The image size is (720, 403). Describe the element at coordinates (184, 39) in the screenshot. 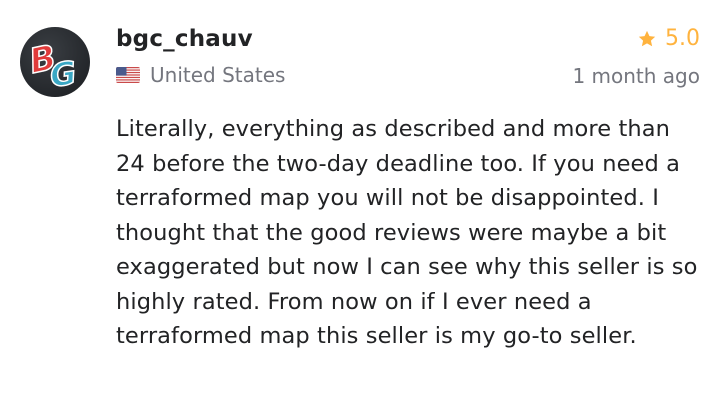

I see `username: bgc_chauv` at that location.